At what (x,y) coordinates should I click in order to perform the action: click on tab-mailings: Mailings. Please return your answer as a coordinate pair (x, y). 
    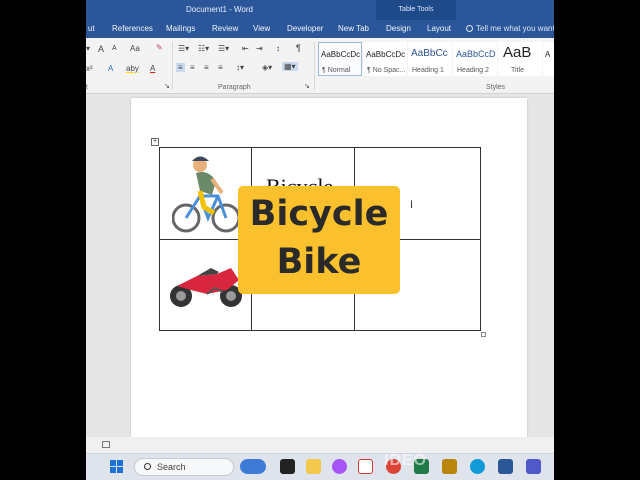
    Looking at the image, I should click on (180, 28).